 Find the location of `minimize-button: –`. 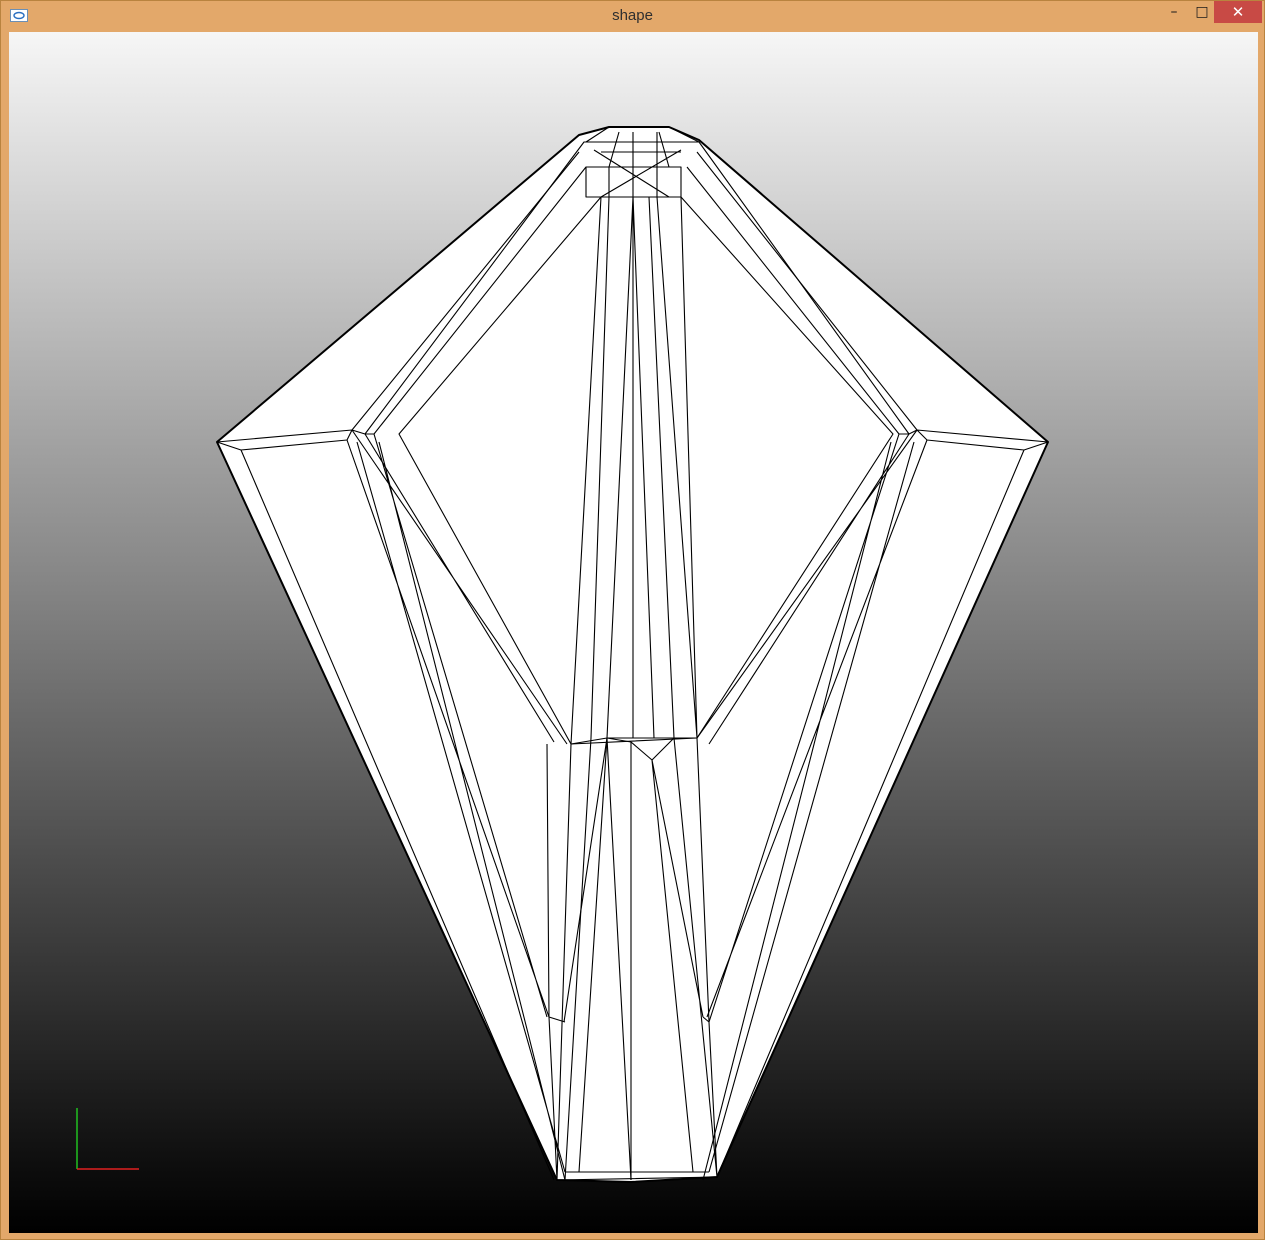

minimize-button: – is located at coordinates (1174, 12).